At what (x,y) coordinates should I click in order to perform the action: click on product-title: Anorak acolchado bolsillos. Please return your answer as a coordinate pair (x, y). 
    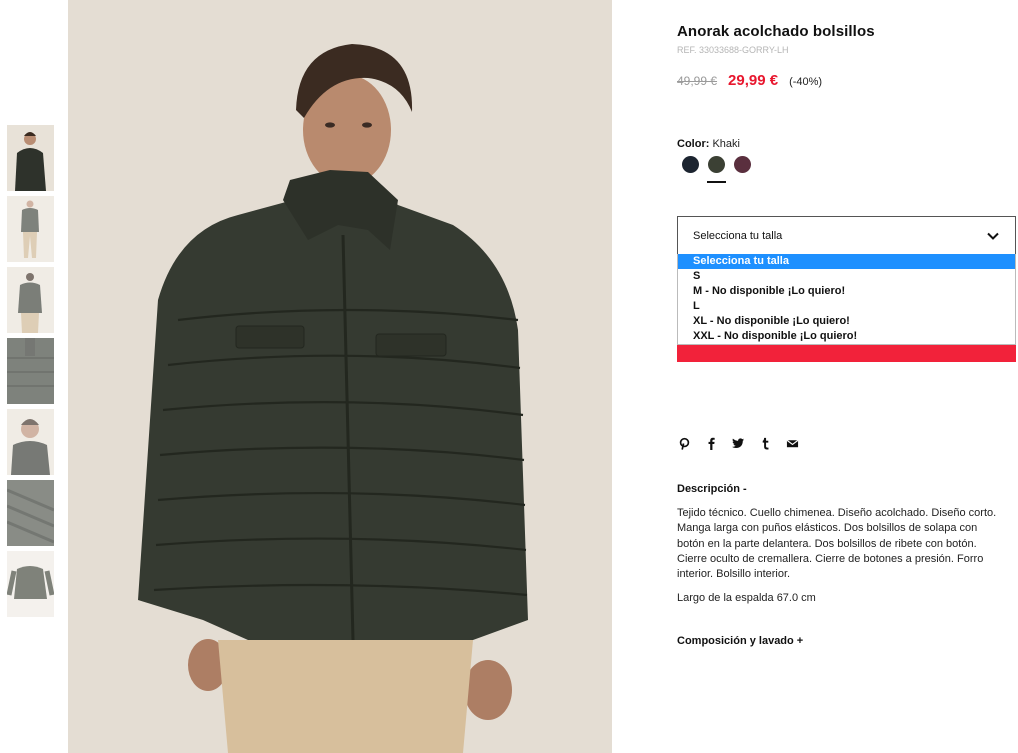
    Looking at the image, I should click on (776, 31).